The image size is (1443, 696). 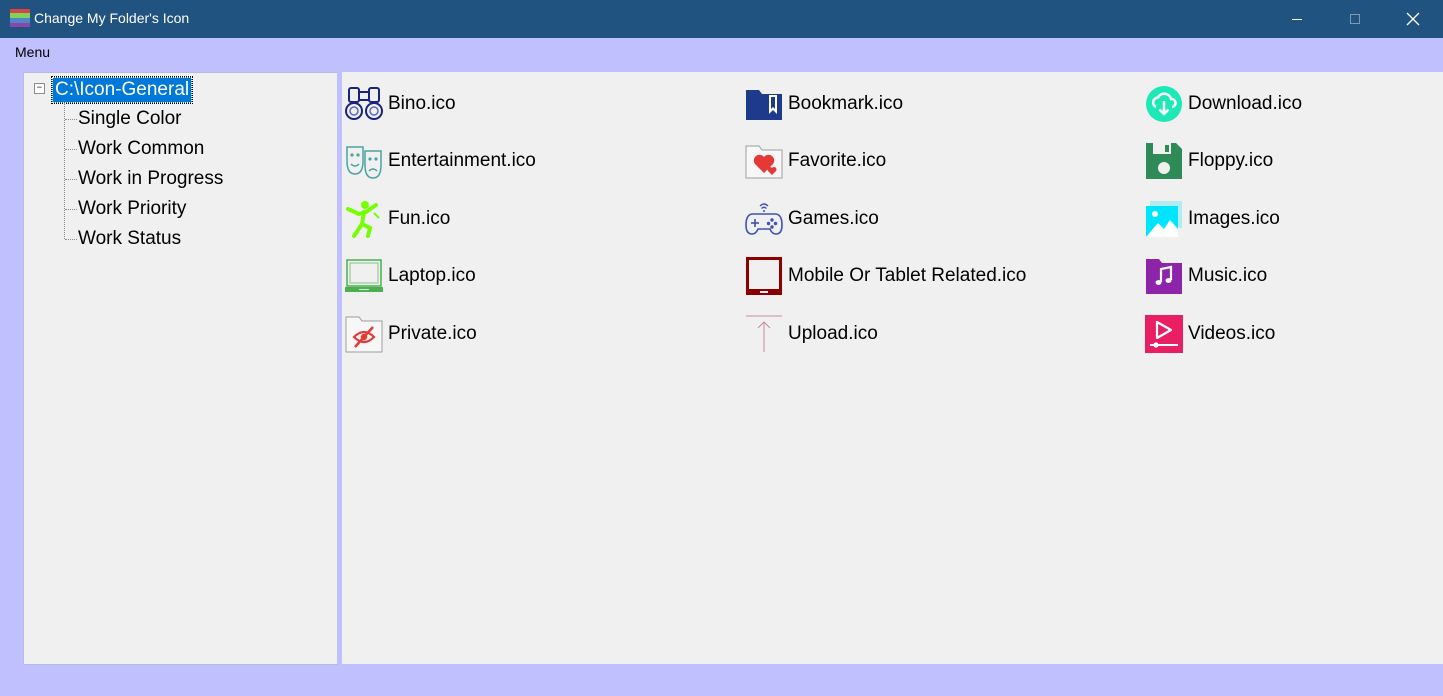 What do you see at coordinates (363, 219) in the screenshot?
I see `dancing-person-icon` at bounding box center [363, 219].